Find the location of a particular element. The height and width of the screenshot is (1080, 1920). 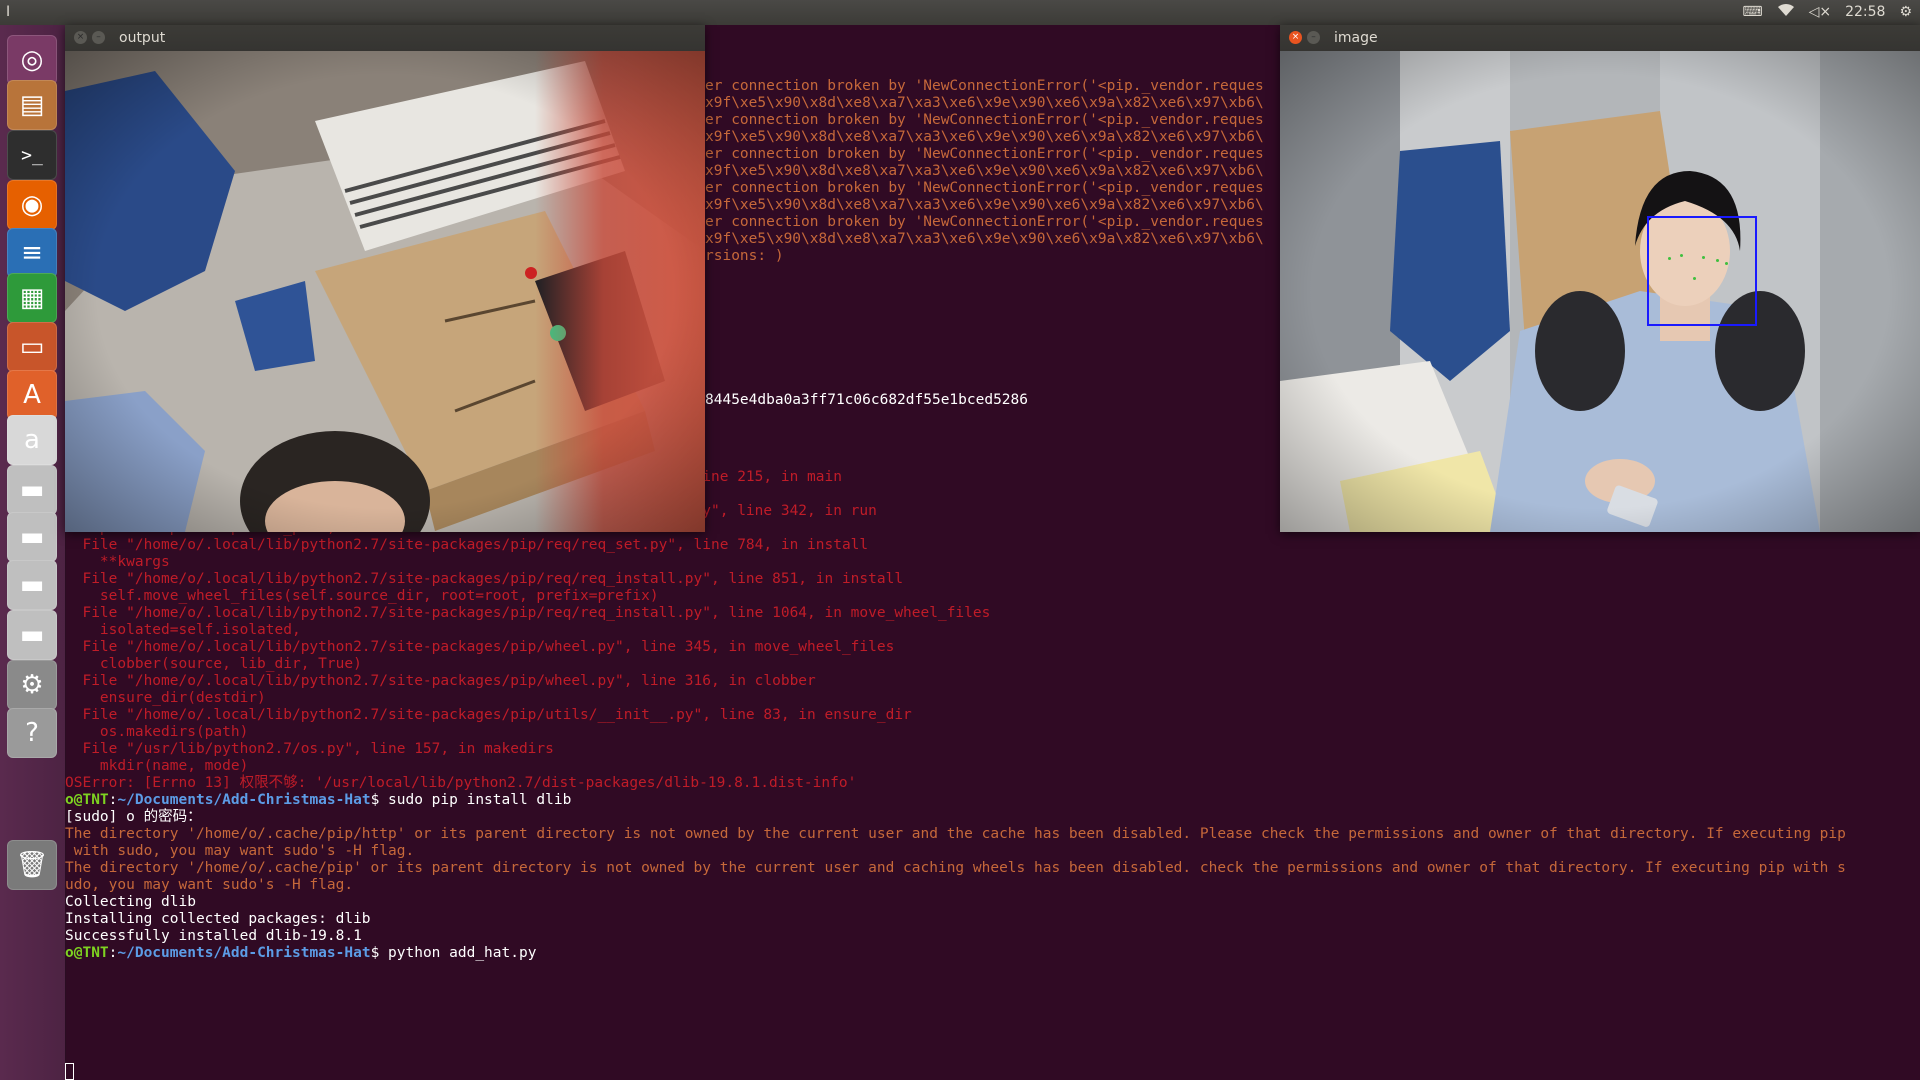

system-tray: ⌨ ◁× 22:58 ⚙ is located at coordinates (1827, 12).